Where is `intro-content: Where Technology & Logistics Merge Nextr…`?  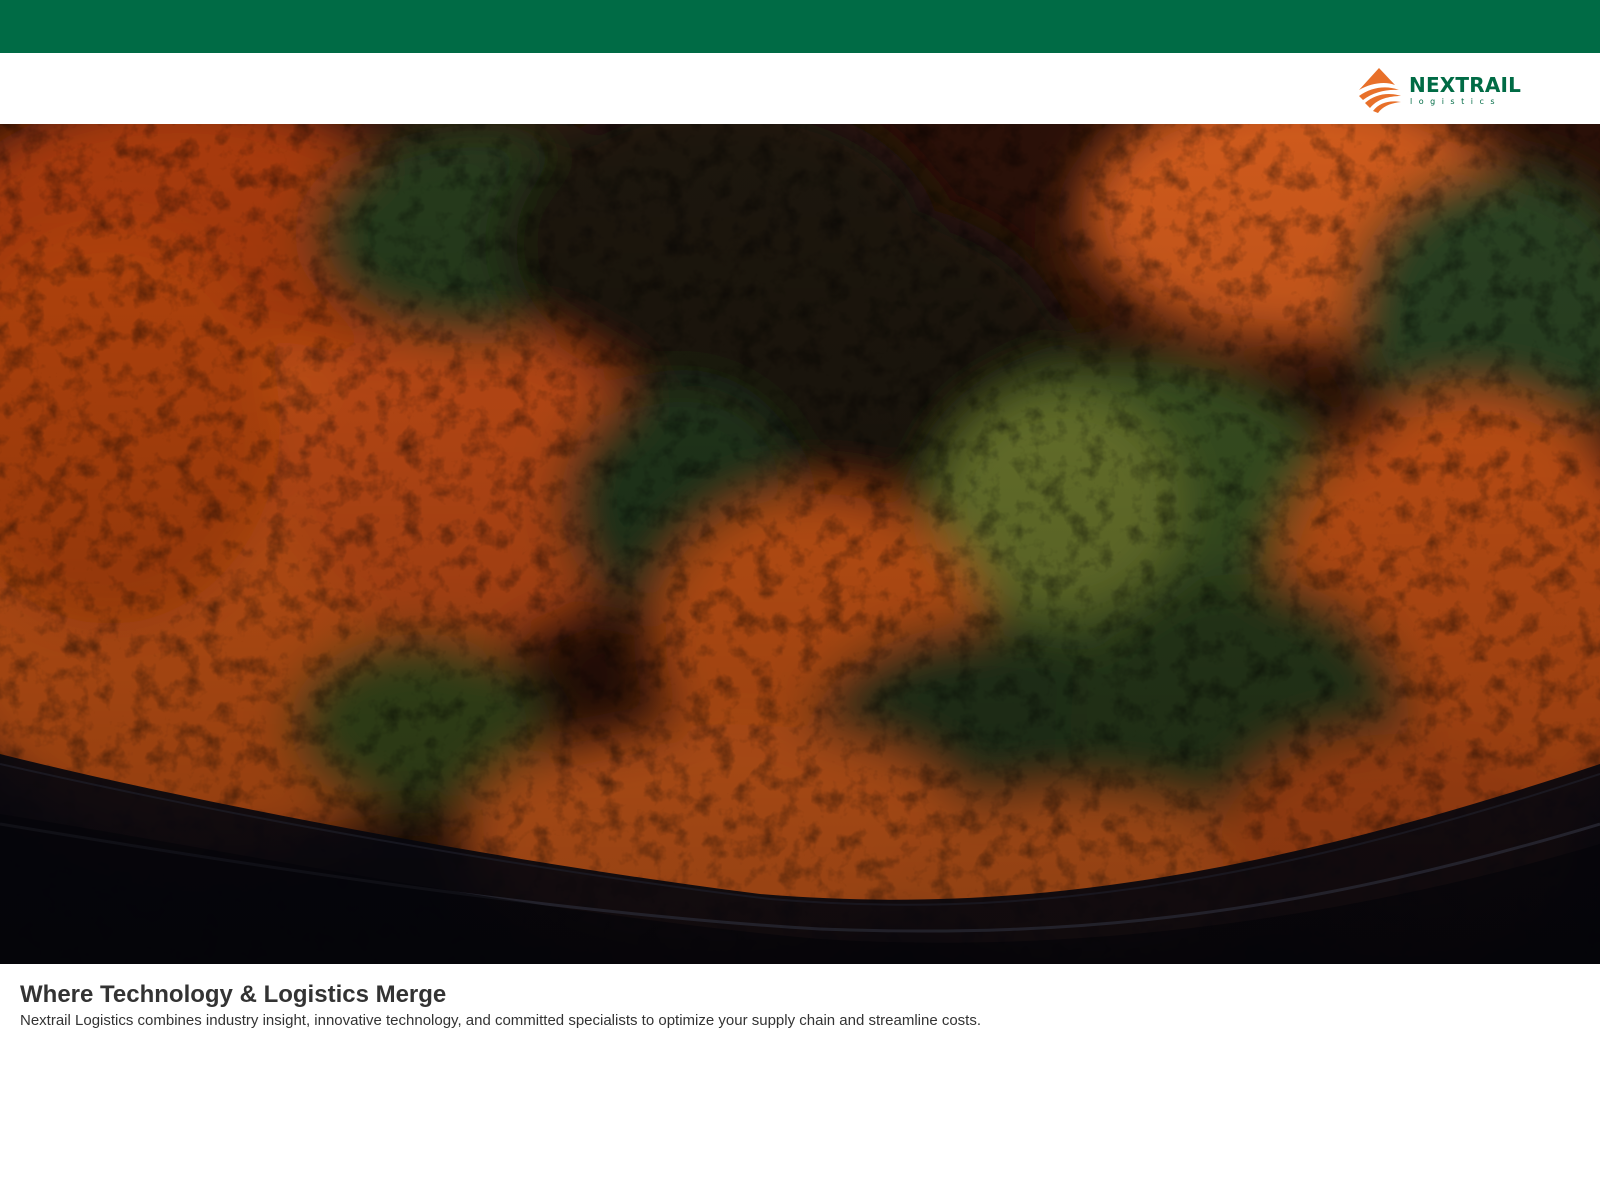 intro-content: Where Technology & Logistics Merge Nextr… is located at coordinates (800, 1005).